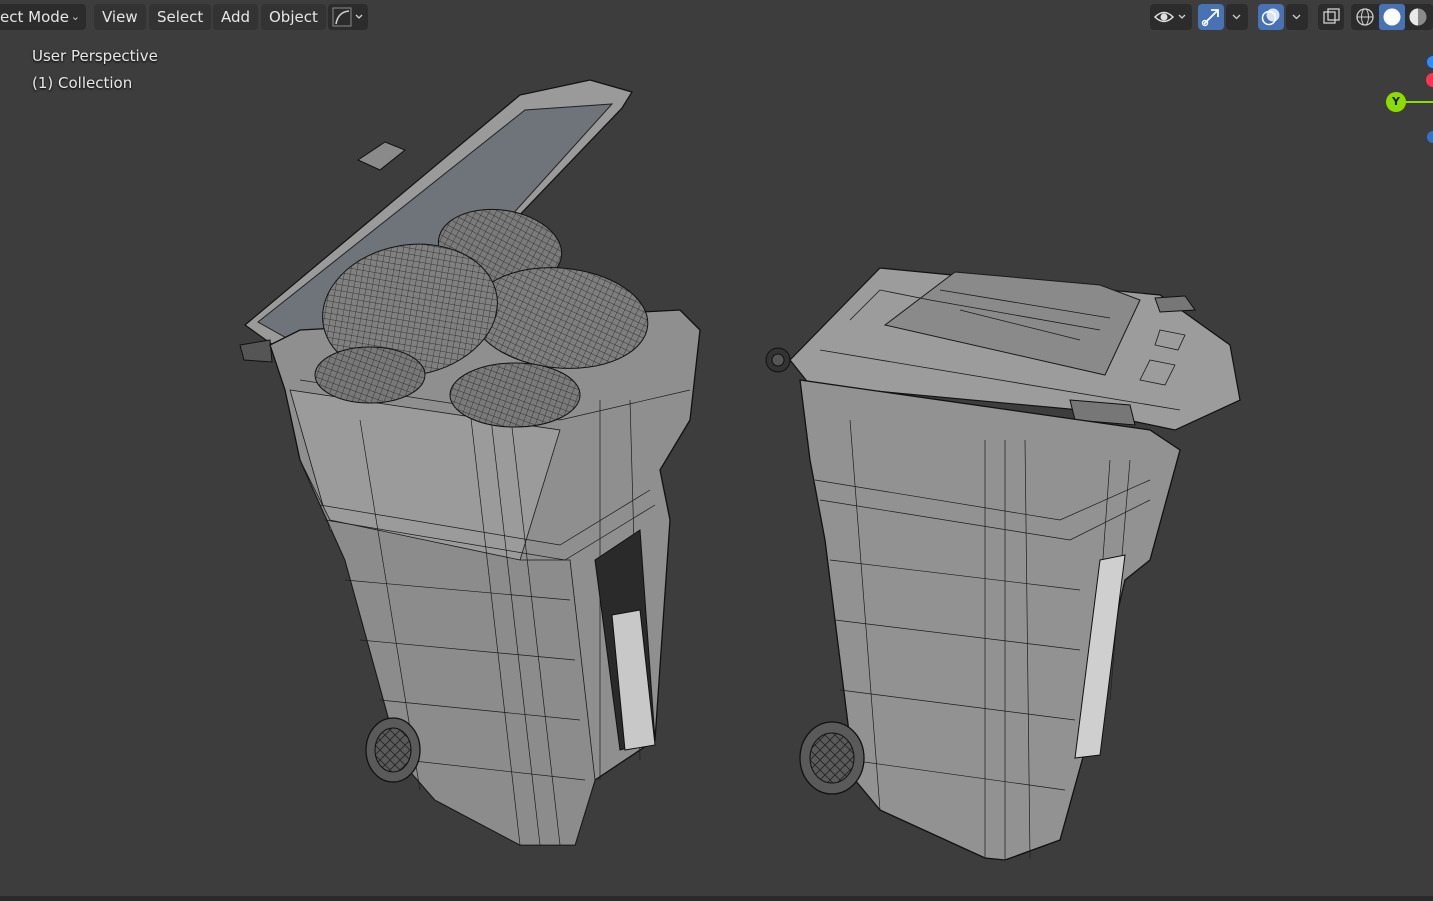 The image size is (1433, 901). I want to click on overlays-icon, so click(1270, 17).